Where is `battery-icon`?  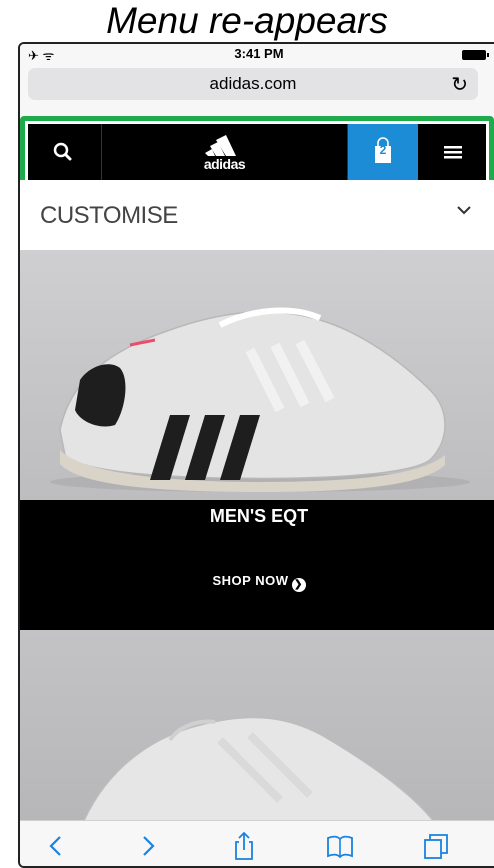 battery-icon is located at coordinates (475, 55).